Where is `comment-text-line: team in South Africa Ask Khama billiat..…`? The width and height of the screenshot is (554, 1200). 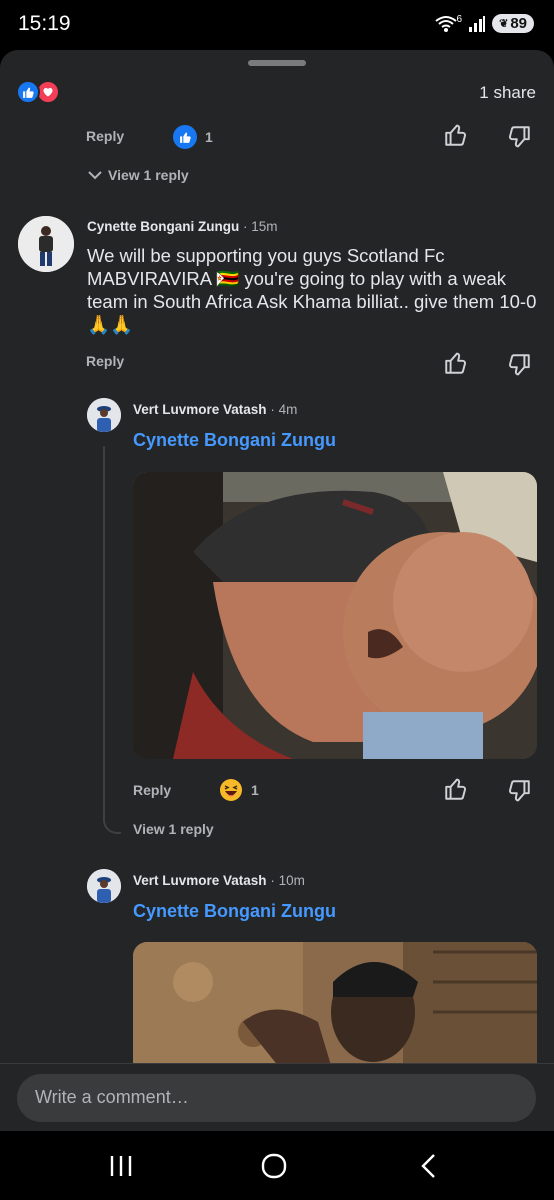 comment-text-line: team in South Africa Ask Khama billiat..… is located at coordinates (312, 301).